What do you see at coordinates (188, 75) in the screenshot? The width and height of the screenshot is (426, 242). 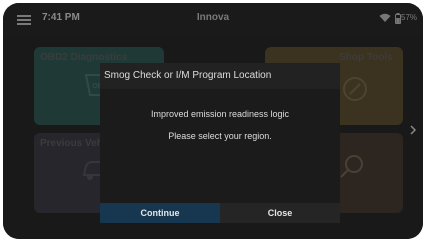 I see `dialog-title: Smog Check or I/M Program Location` at bounding box center [188, 75].